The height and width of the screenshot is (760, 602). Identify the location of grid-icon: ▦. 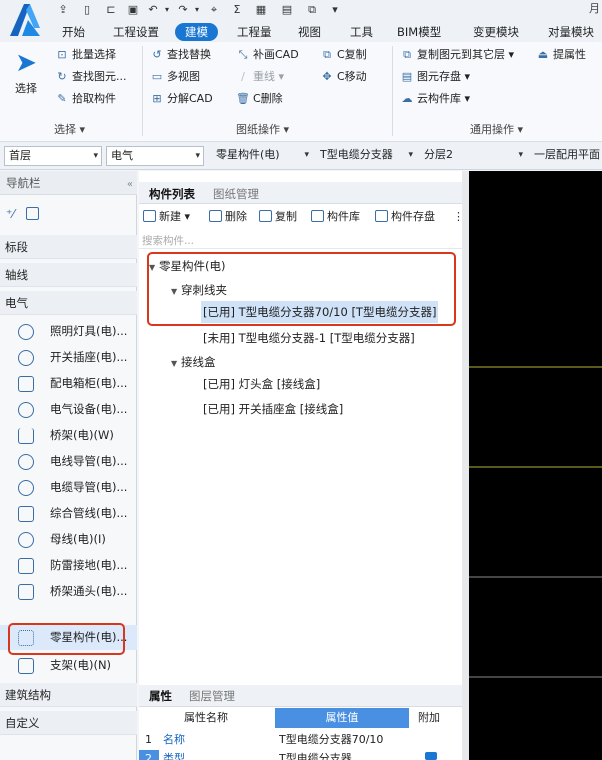
(261, 10).